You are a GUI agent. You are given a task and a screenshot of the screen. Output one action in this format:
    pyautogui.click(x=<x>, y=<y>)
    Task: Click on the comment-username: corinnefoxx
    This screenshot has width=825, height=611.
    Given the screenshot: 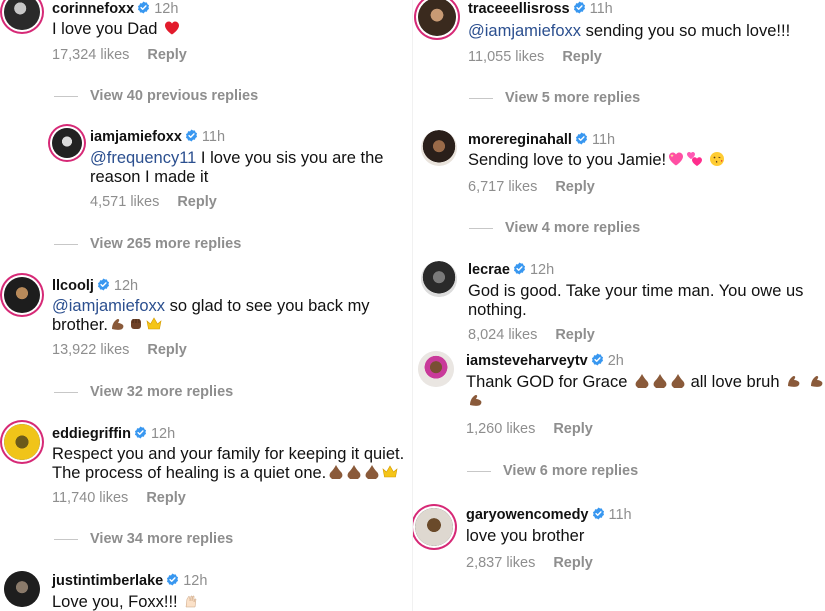 What is the action you would take?
    pyautogui.click(x=93, y=9)
    